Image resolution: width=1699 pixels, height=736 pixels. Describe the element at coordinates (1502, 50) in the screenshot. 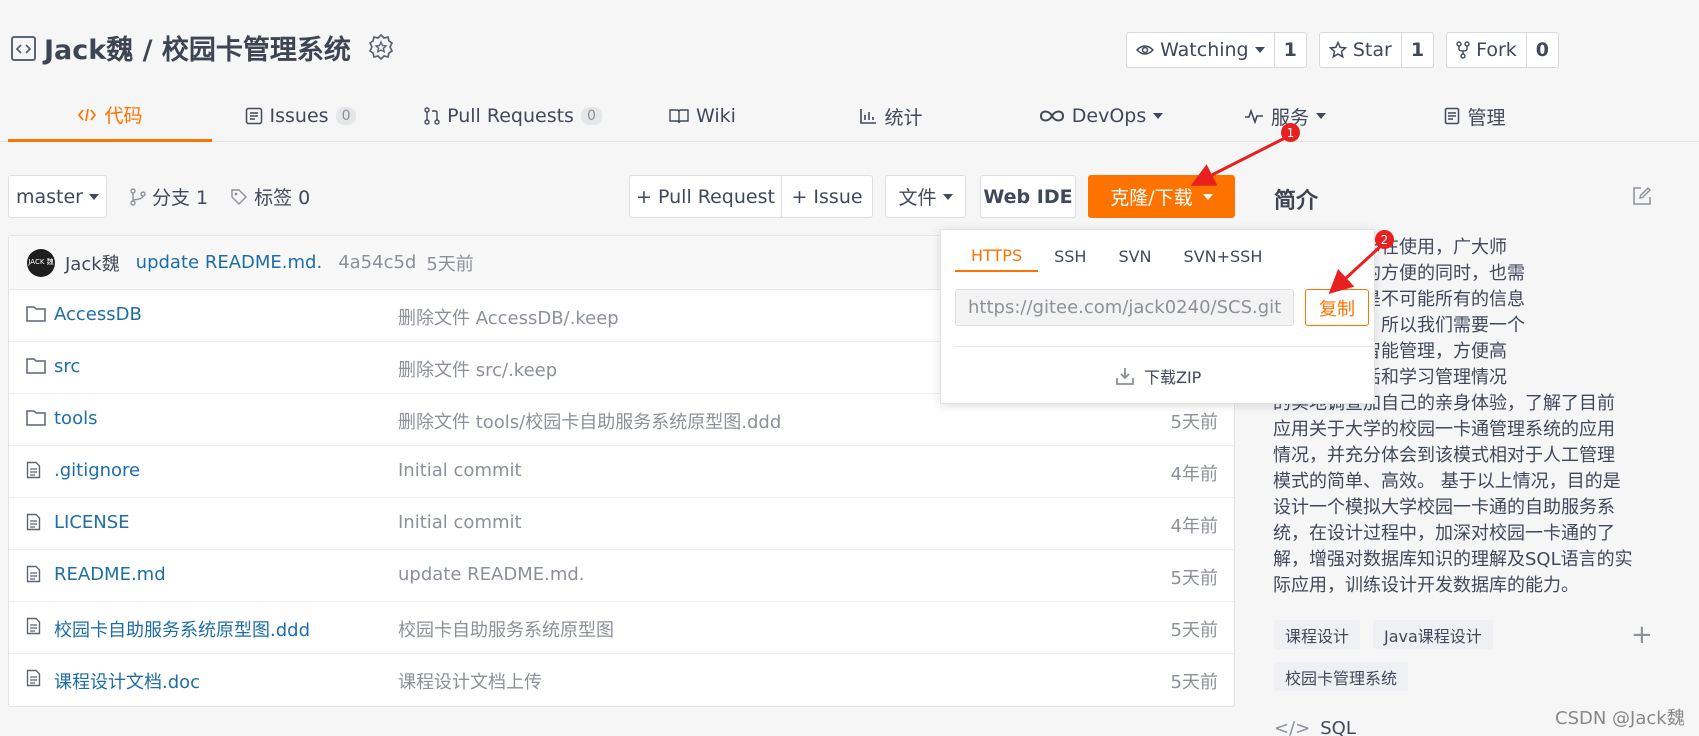

I see `fork-button: Fork 0` at that location.